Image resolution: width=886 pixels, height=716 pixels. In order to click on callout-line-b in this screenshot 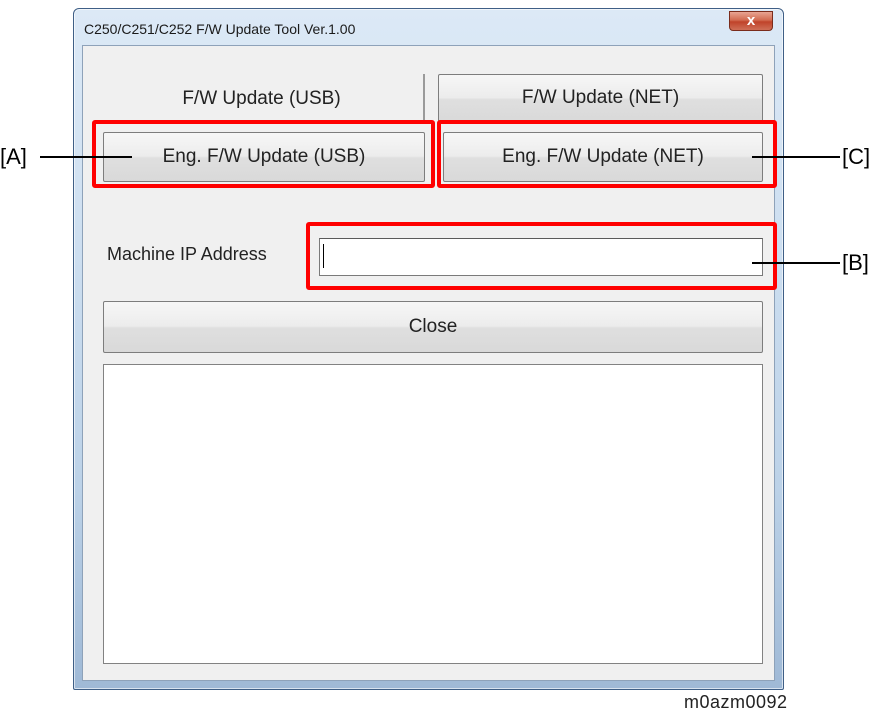, I will do `click(796, 263)`.